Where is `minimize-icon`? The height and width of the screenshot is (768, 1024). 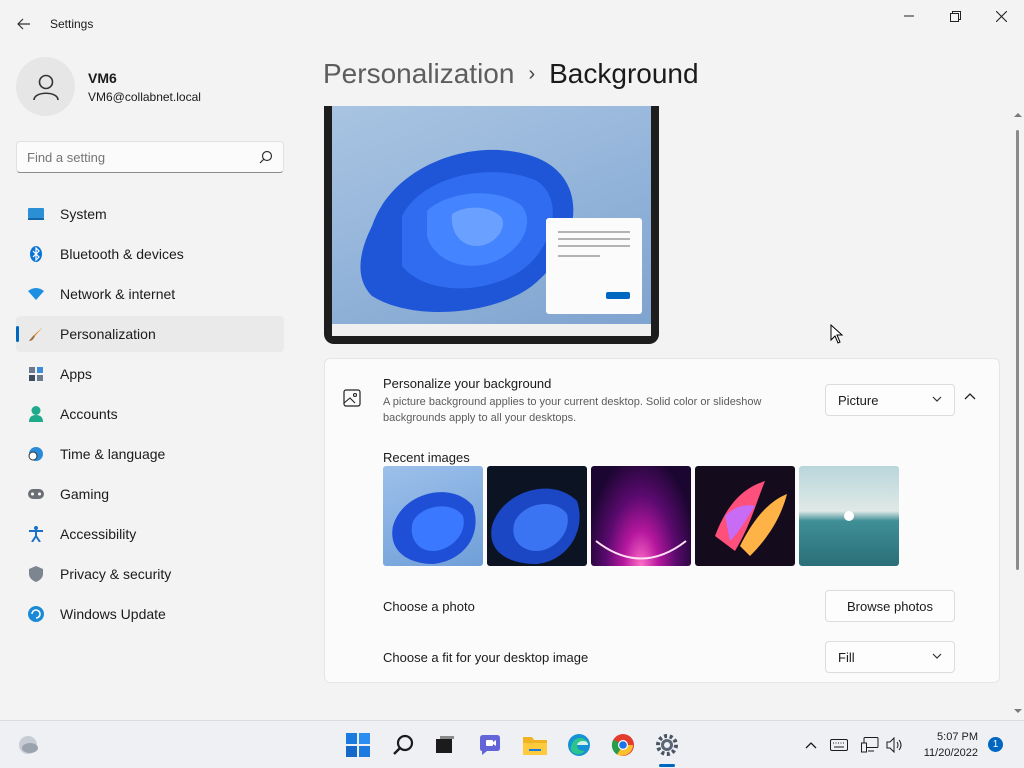
minimize-icon is located at coordinates (909, 16).